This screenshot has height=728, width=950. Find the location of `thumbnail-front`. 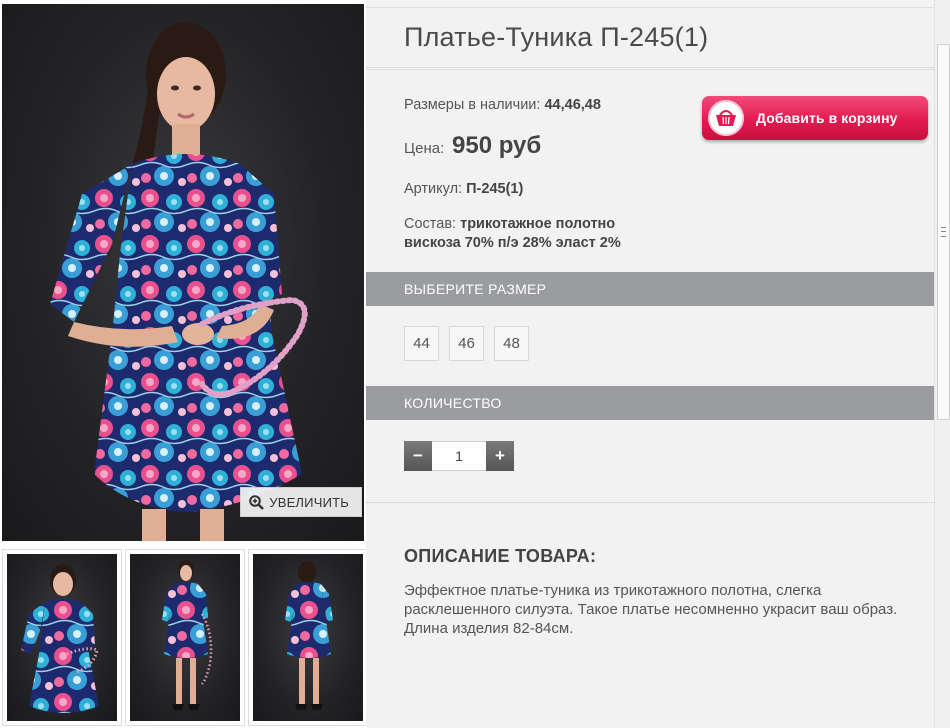

thumbnail-front is located at coordinates (62, 637).